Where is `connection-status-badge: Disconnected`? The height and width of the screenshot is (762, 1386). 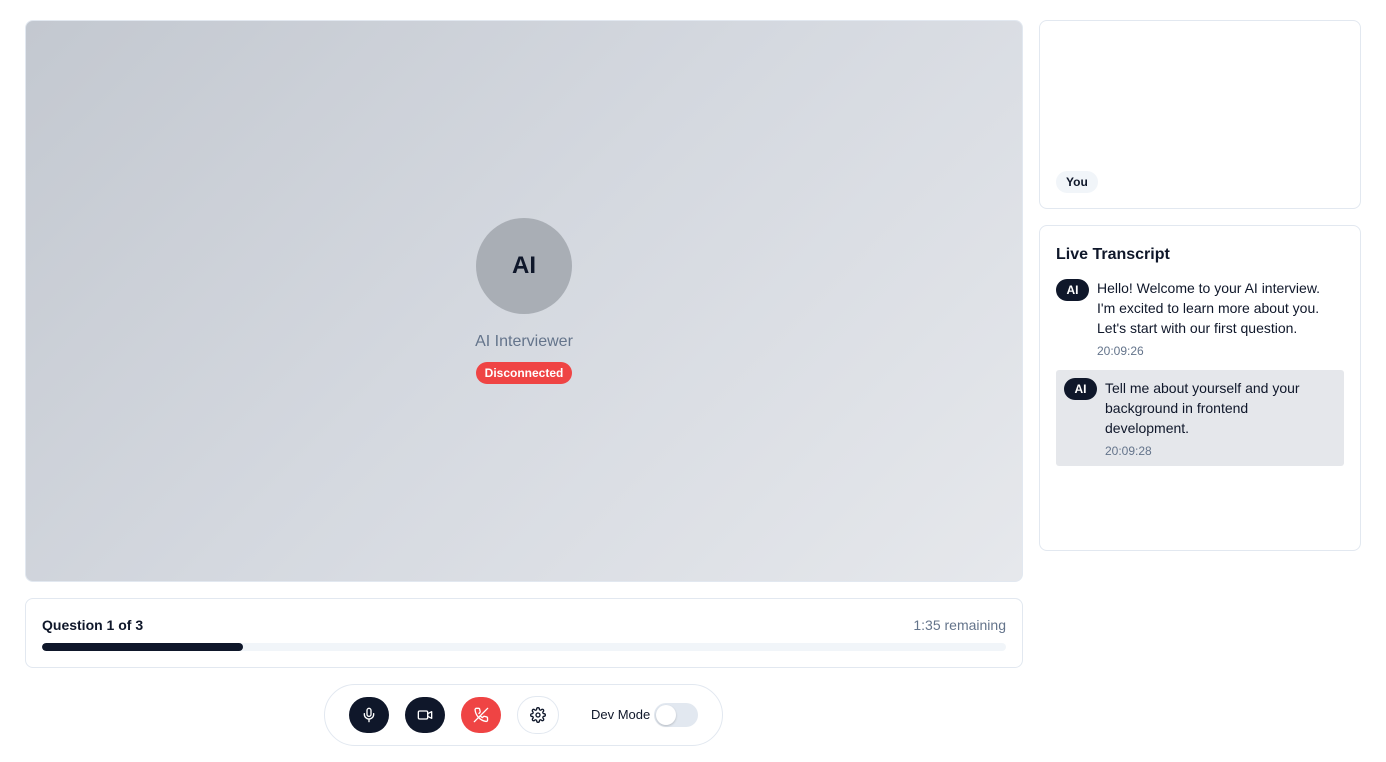
connection-status-badge: Disconnected is located at coordinates (524, 373).